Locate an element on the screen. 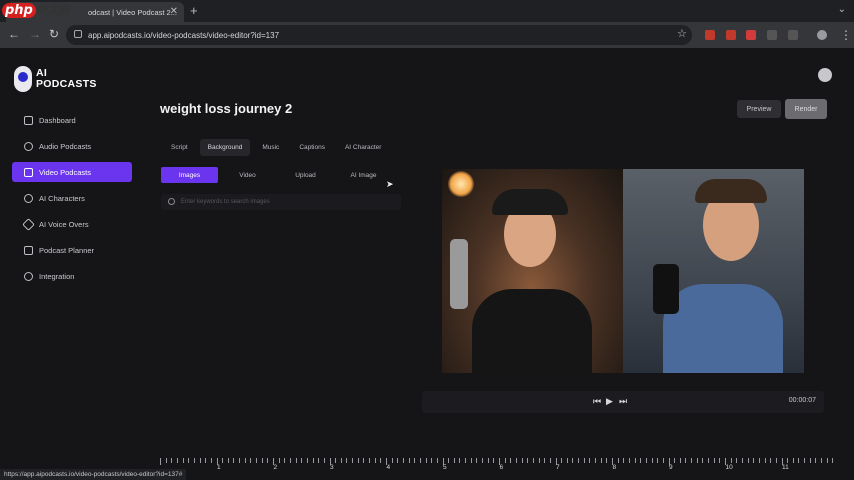 The width and height of the screenshot is (854, 480). render-button: Render is located at coordinates (806, 109).